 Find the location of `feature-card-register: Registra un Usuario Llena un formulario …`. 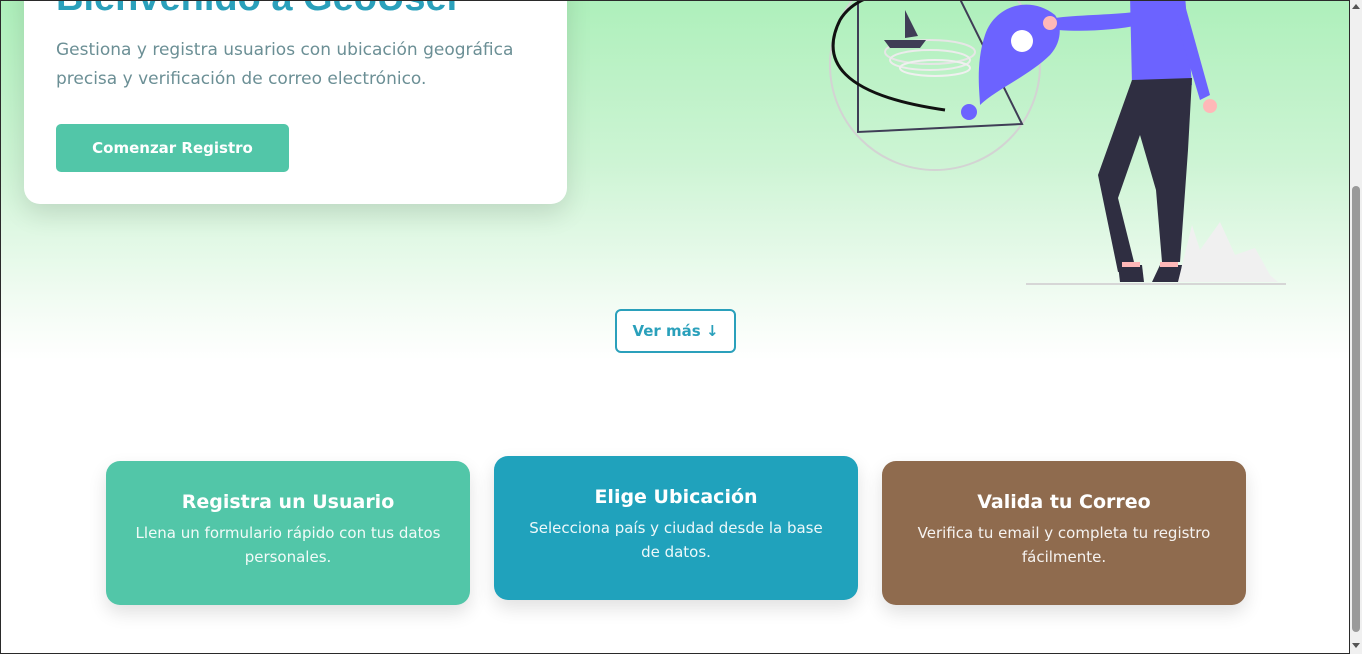

feature-card-register: Registra un Usuario Llena un formulario … is located at coordinates (288, 533).